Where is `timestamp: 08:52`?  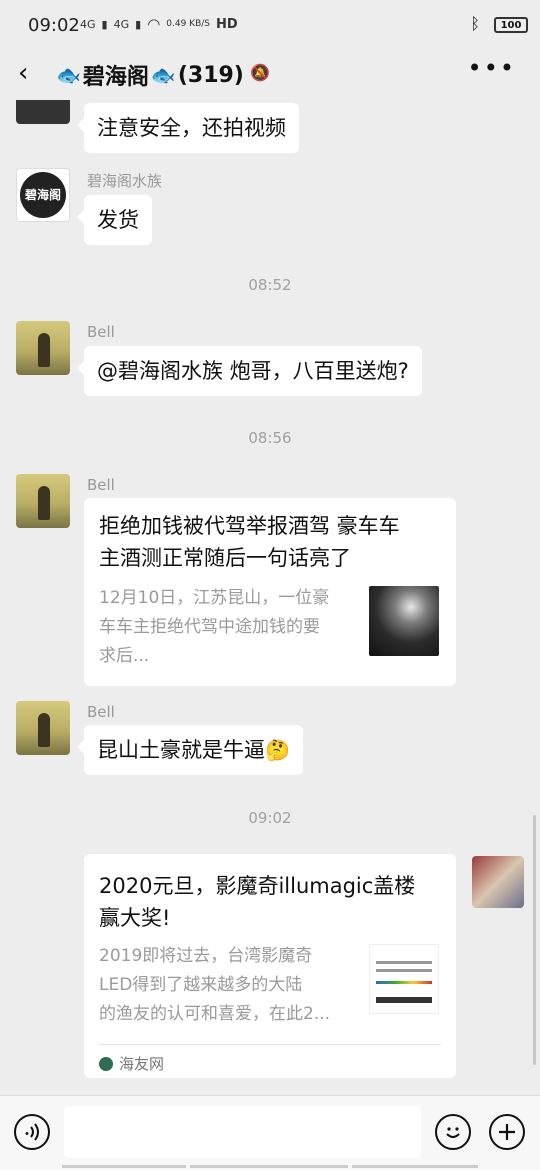 timestamp: 08:52 is located at coordinates (270, 285).